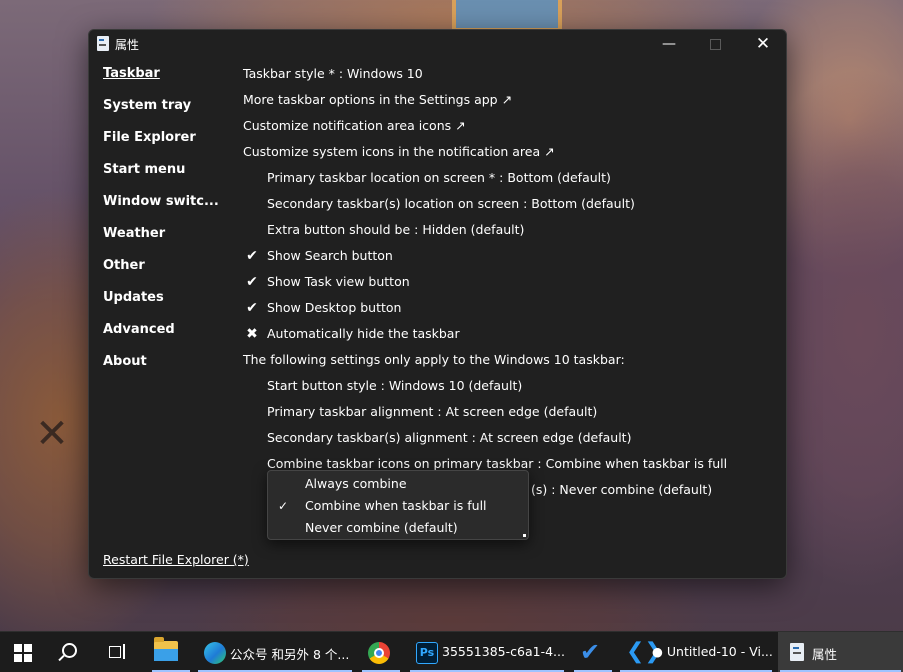 The height and width of the screenshot is (672, 903). What do you see at coordinates (437, 44) in the screenshot?
I see `title-bar: 属性 — ✕` at bounding box center [437, 44].